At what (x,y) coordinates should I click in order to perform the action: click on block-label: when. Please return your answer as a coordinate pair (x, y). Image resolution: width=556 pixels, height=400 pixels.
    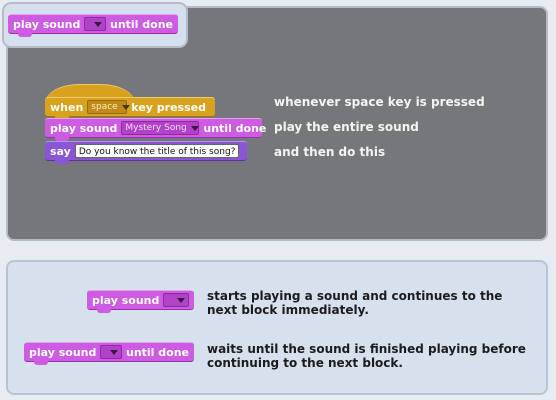
    Looking at the image, I should click on (67, 107).